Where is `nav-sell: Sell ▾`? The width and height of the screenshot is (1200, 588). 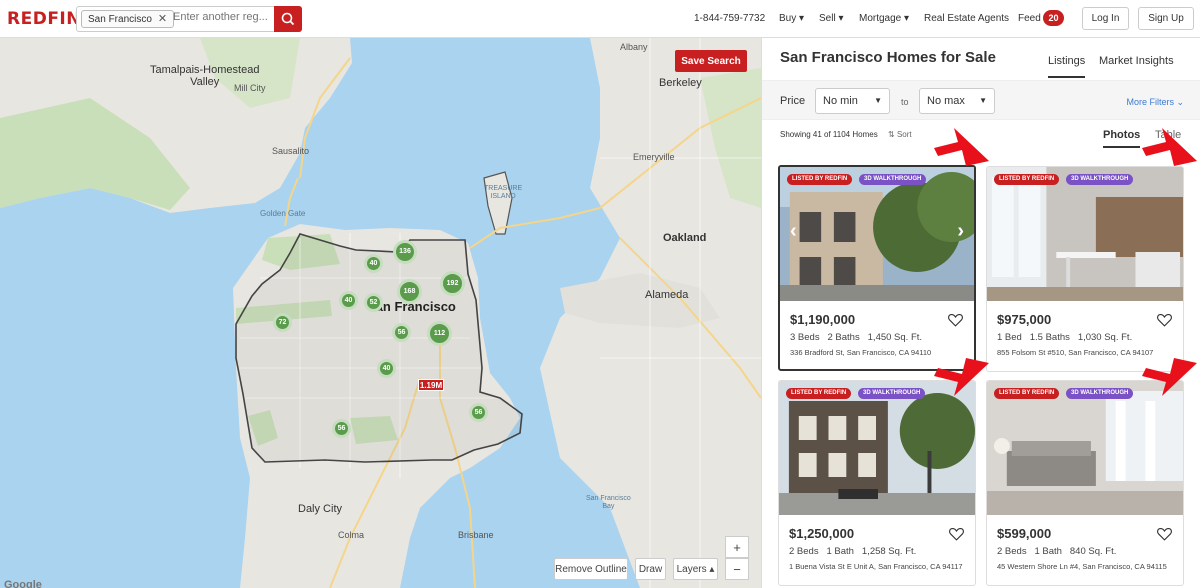
nav-sell: Sell ▾ is located at coordinates (831, 18).